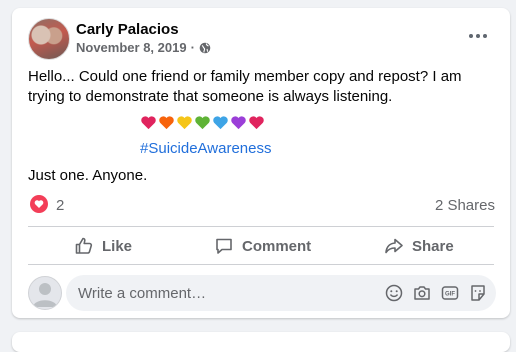  I want to click on comment-icon, so click(224, 246).